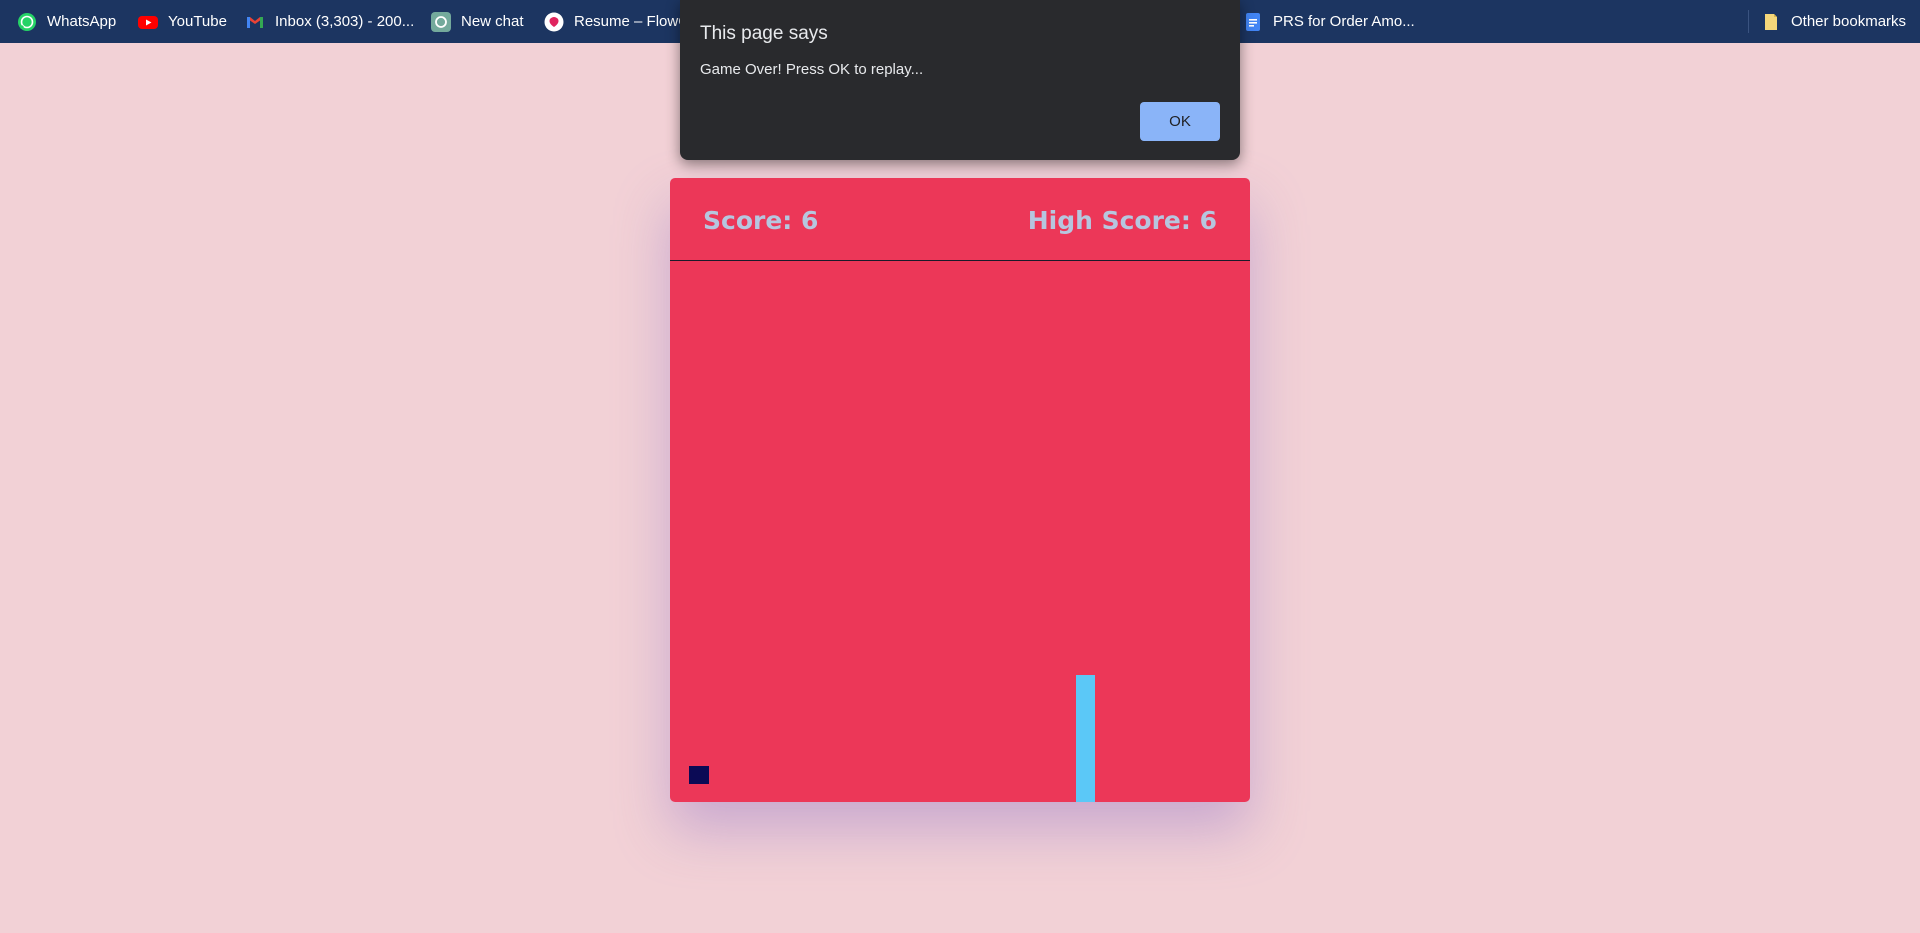  What do you see at coordinates (1085, 738) in the screenshot?
I see `obstacle-pillar` at bounding box center [1085, 738].